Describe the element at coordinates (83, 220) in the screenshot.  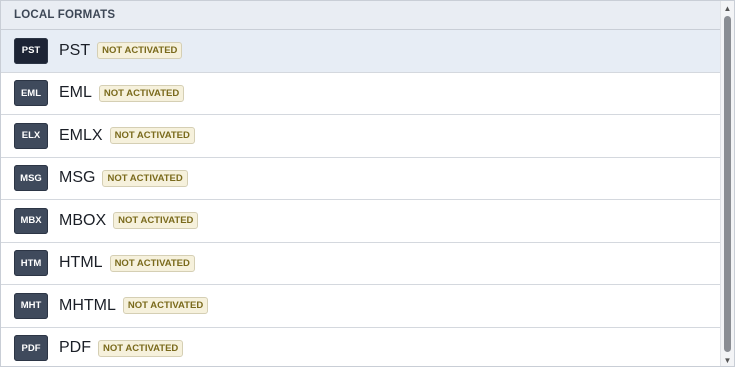
I see `format-name: MBOX` at that location.